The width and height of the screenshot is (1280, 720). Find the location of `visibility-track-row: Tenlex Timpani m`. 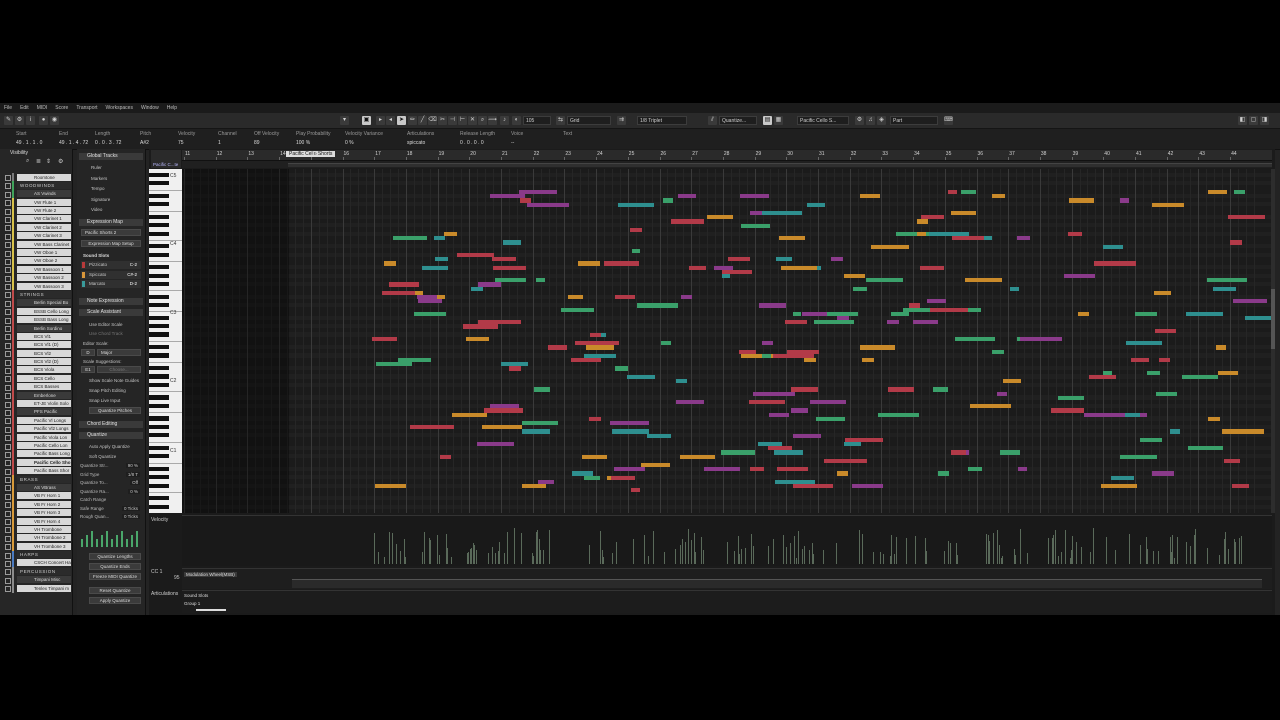

visibility-track-row: Tenlex Timpani m is located at coordinates (36, 588).